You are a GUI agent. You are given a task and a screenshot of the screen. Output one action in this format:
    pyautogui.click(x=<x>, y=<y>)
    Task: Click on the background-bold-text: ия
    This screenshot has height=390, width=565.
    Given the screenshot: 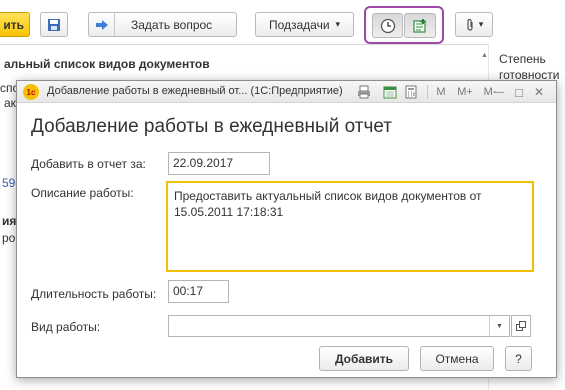 What is the action you would take?
    pyautogui.click(x=9, y=221)
    